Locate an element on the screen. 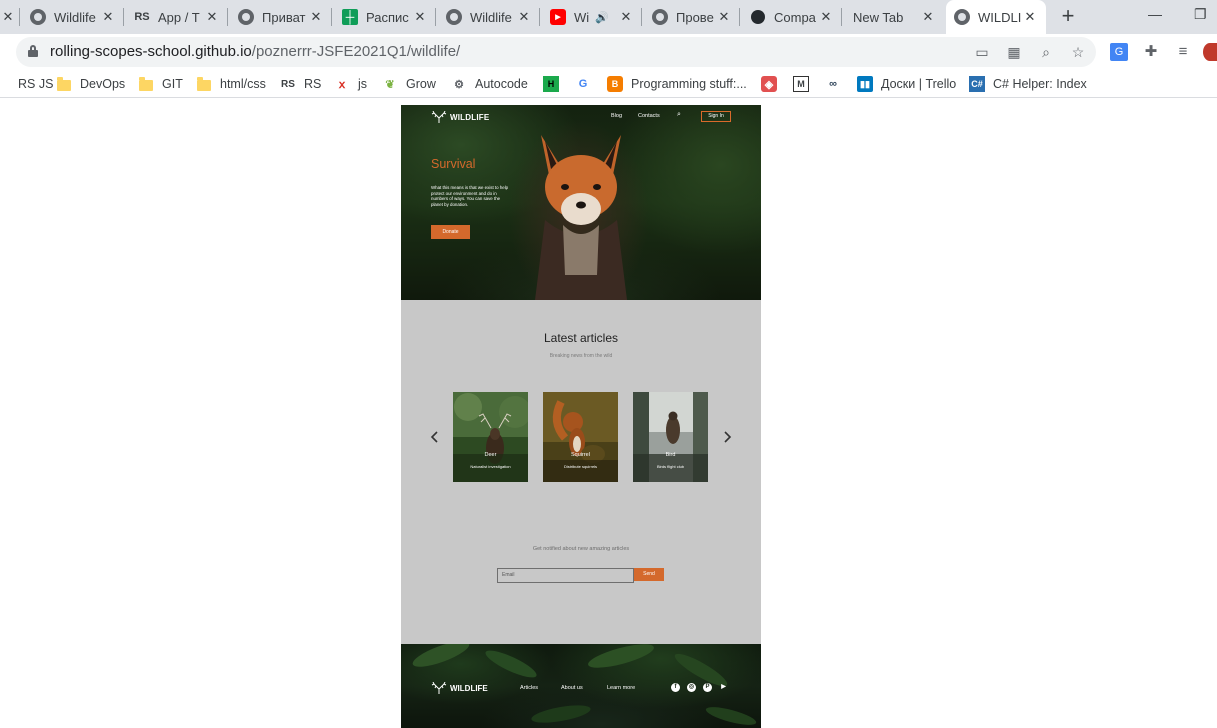 The image size is (1217, 728). bookmark: C# C# Helper: Index is located at coordinates (1028, 84).